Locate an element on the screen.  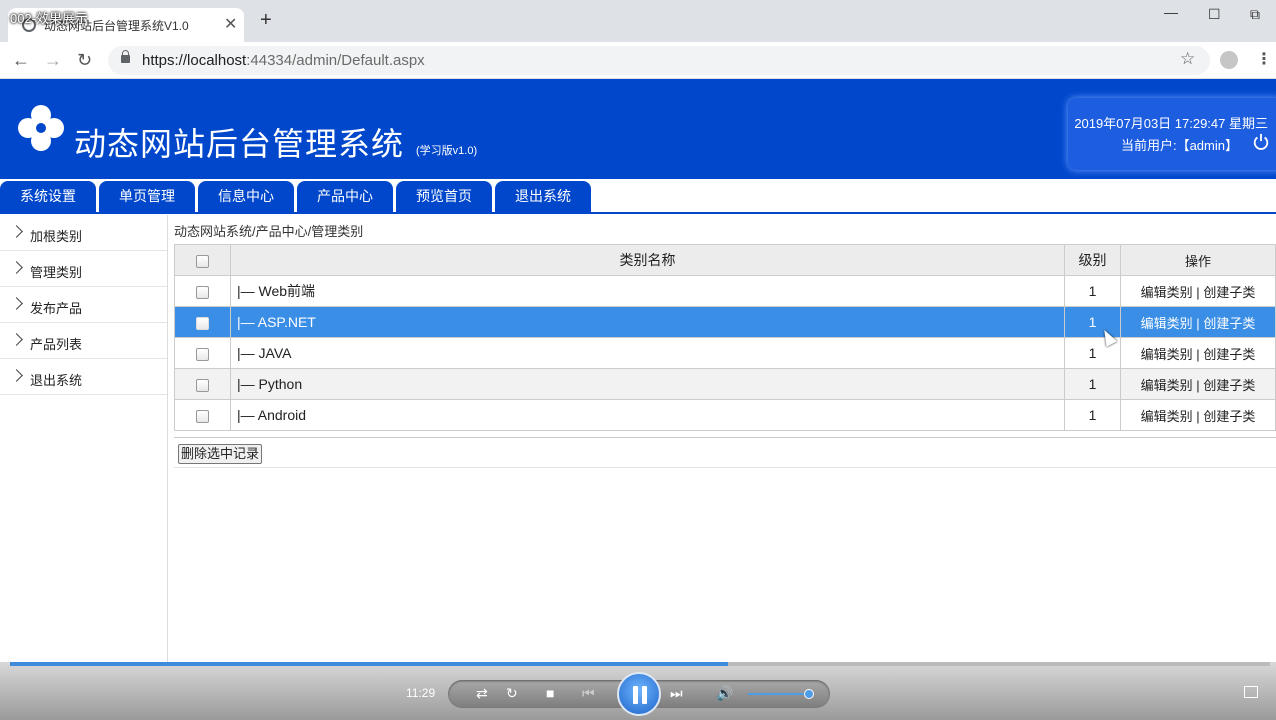
sidebar-item-label: 退出系统 is located at coordinates (56, 380).